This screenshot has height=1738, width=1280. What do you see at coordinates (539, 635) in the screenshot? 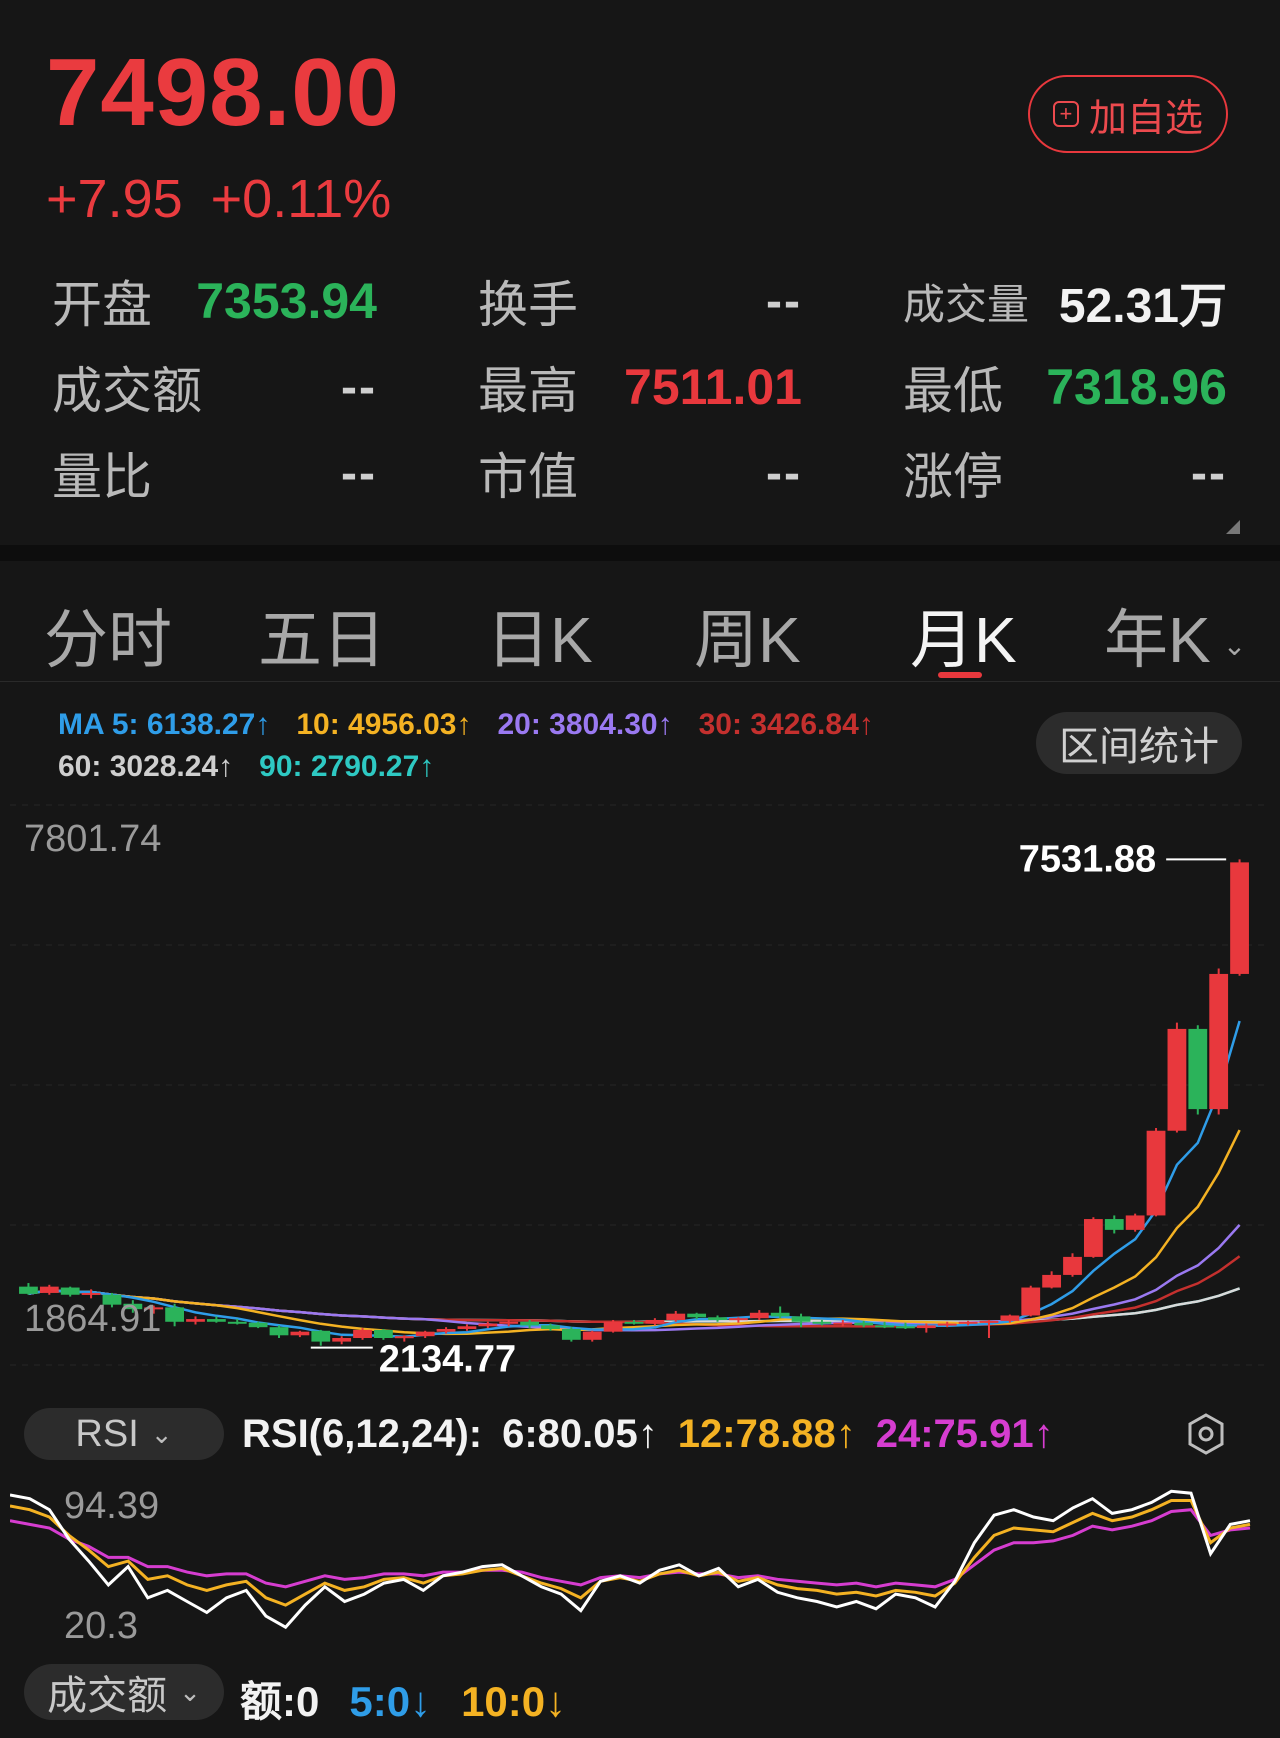
I see `tab-daily-k: 日K` at bounding box center [539, 635].